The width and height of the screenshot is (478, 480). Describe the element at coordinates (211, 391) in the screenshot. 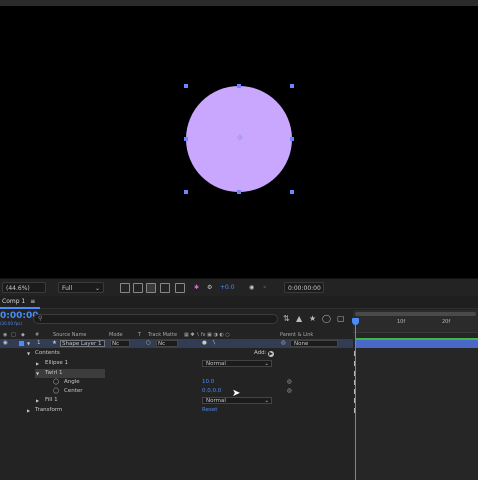

I see `center-value: 0.0,0.0` at that location.